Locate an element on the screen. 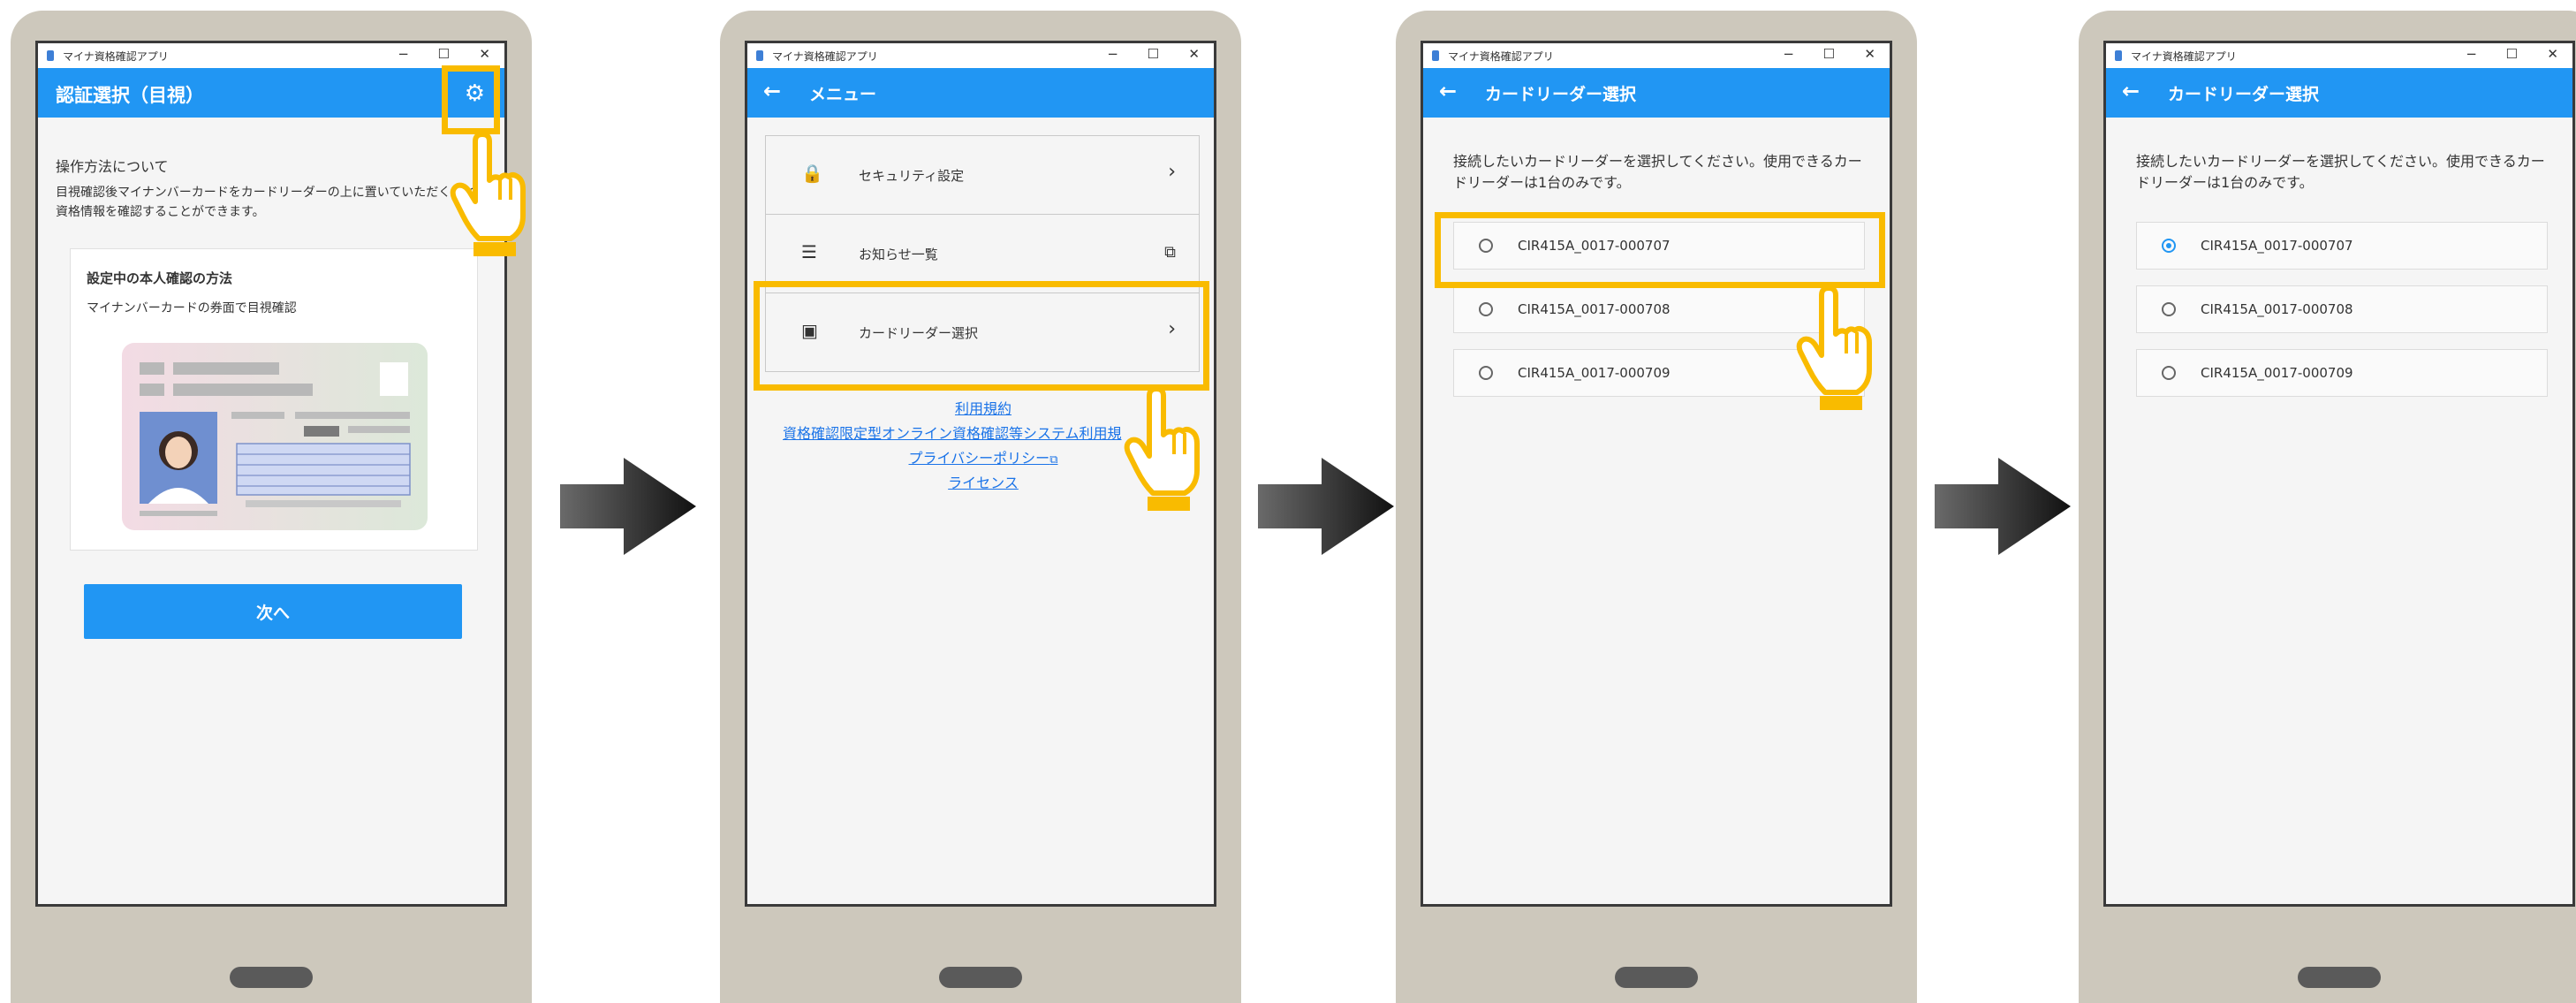  menu-item-label: セキュリティ設定 is located at coordinates (912, 176).